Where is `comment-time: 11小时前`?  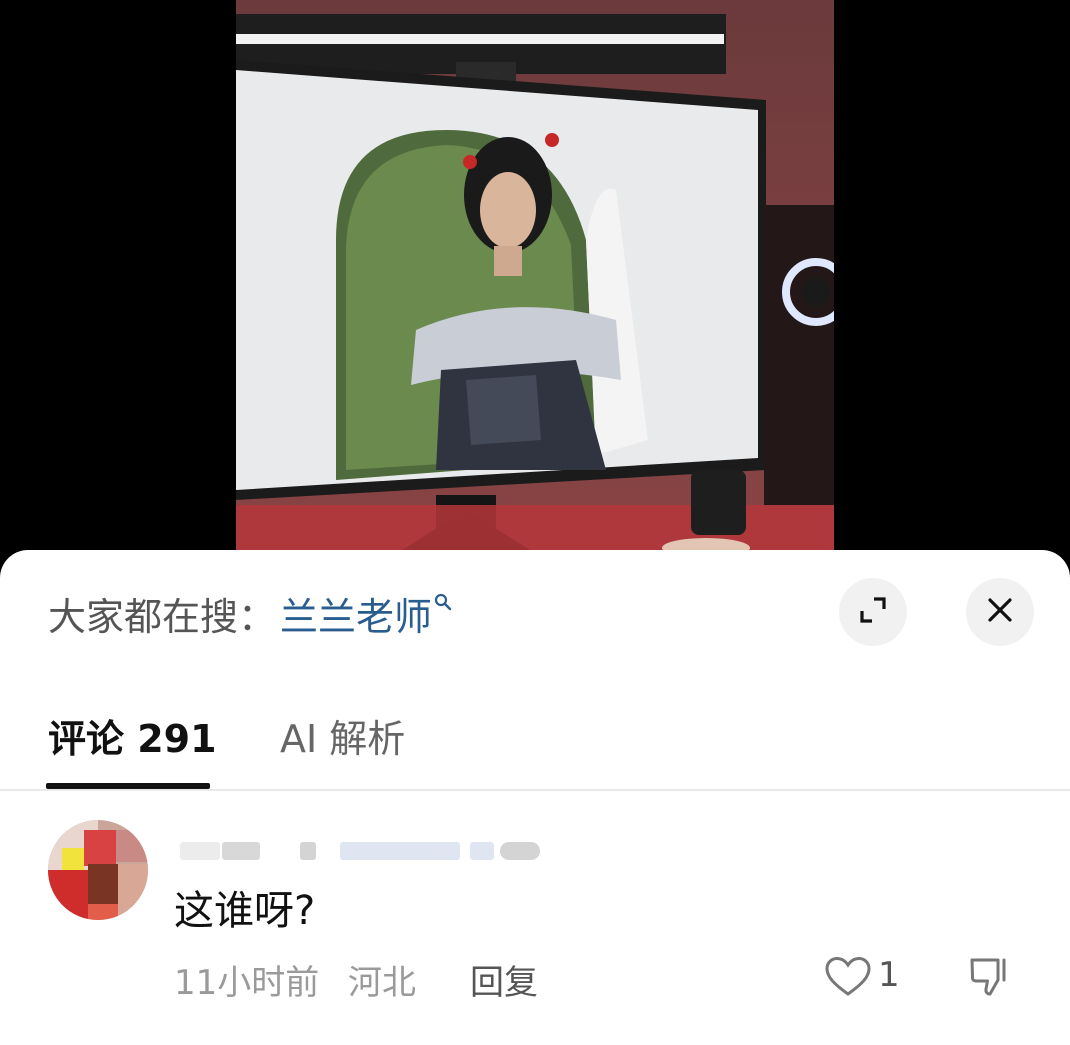
comment-time: 11小时前 is located at coordinates (247, 983).